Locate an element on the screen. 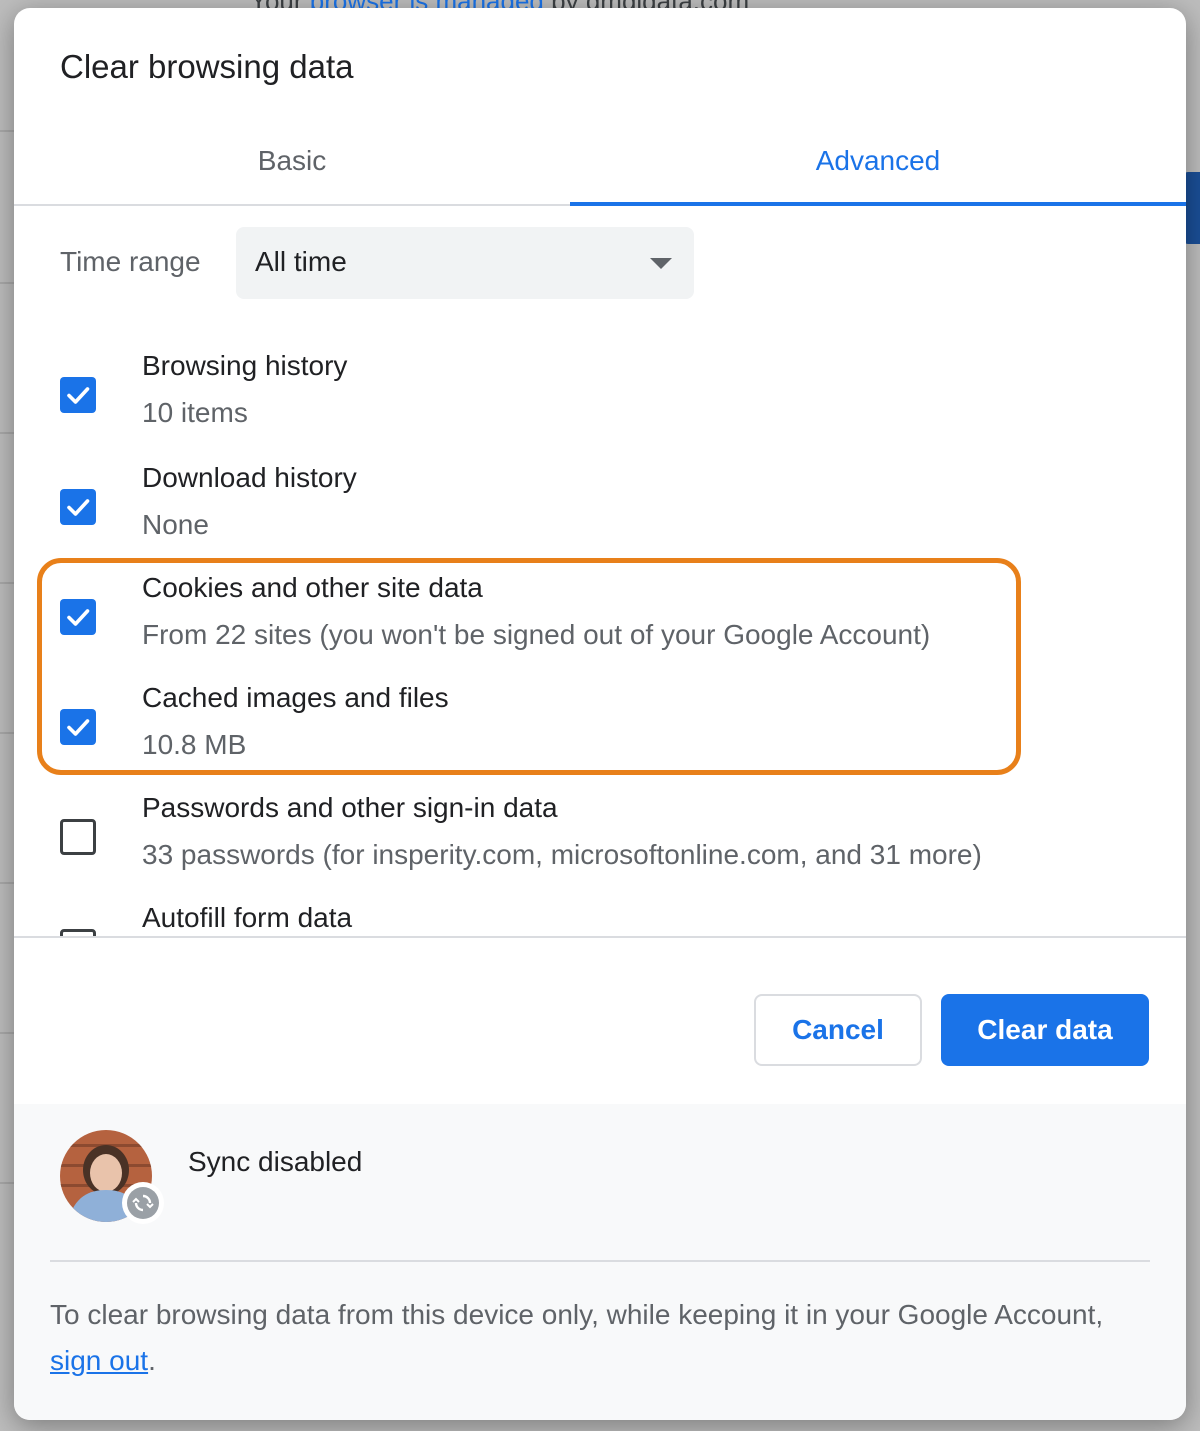 This screenshot has height=1431, width=1200. item-title: Cached images and files is located at coordinates (295, 697).